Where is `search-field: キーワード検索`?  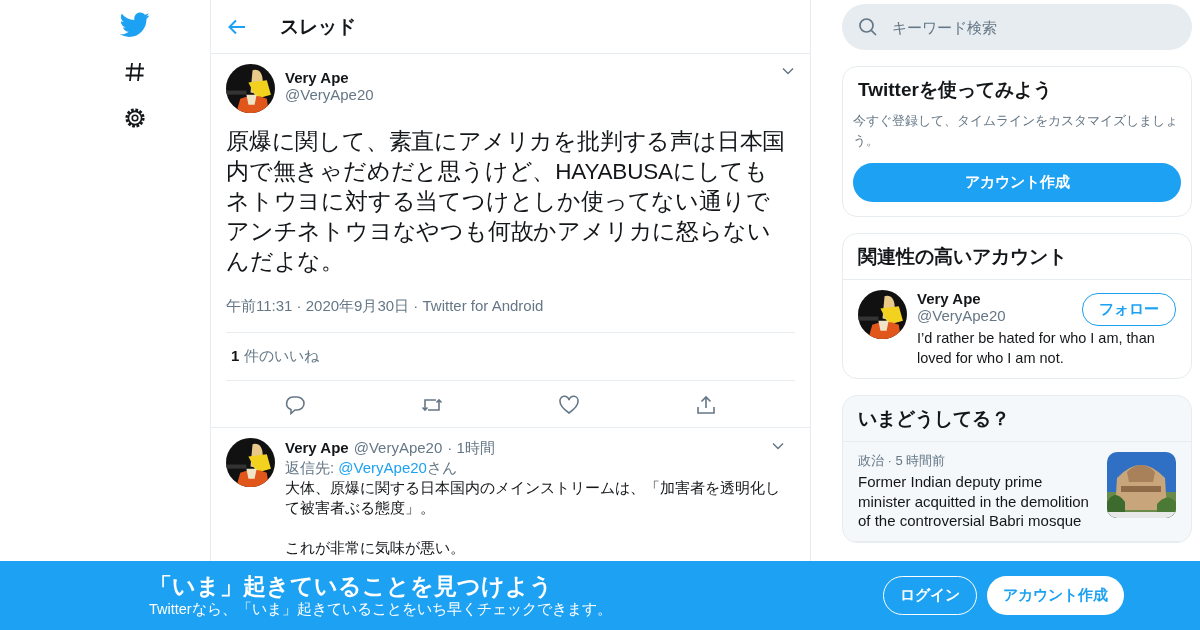 search-field: キーワード検索 is located at coordinates (1017, 27).